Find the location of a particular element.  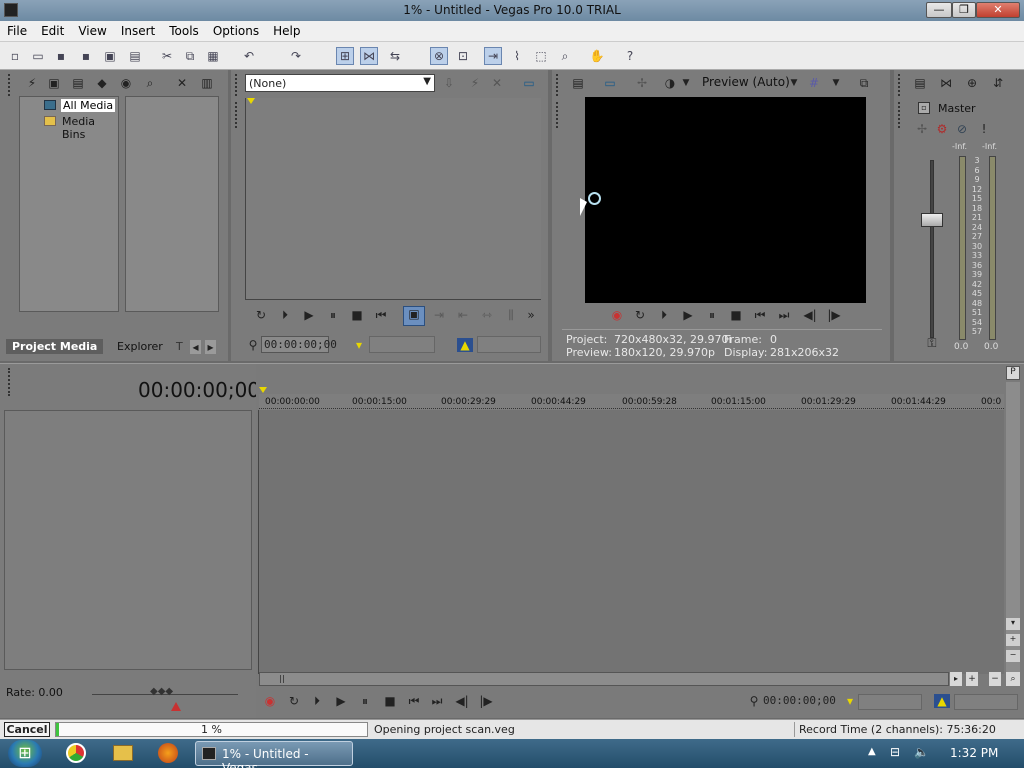

record-icon: ◉ is located at coordinates (617, 315).